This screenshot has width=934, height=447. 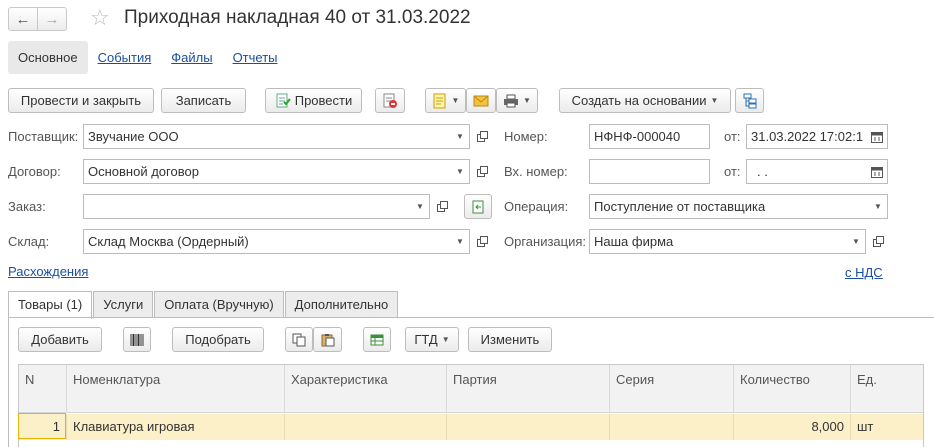 What do you see at coordinates (256, 206) in the screenshot?
I see `order-field` at bounding box center [256, 206].